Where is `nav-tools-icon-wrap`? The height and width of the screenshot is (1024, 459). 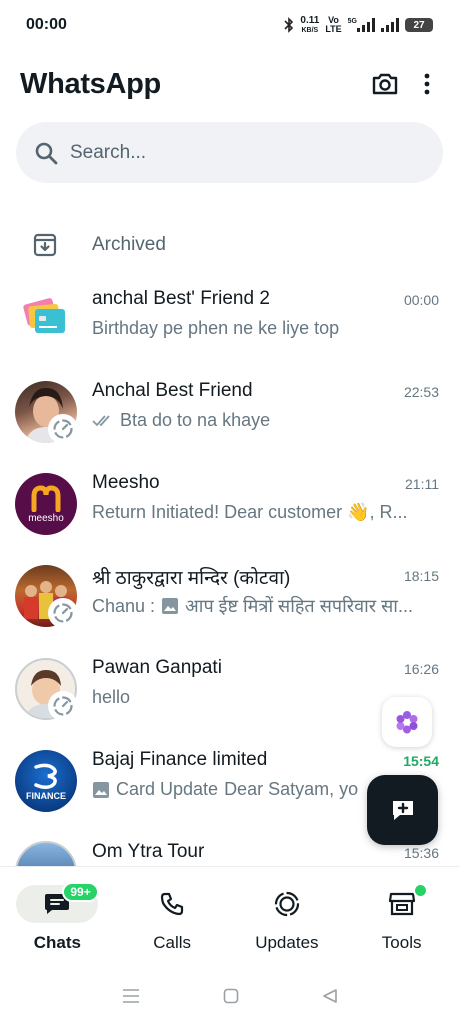 nav-tools-icon-wrap is located at coordinates (402, 903).